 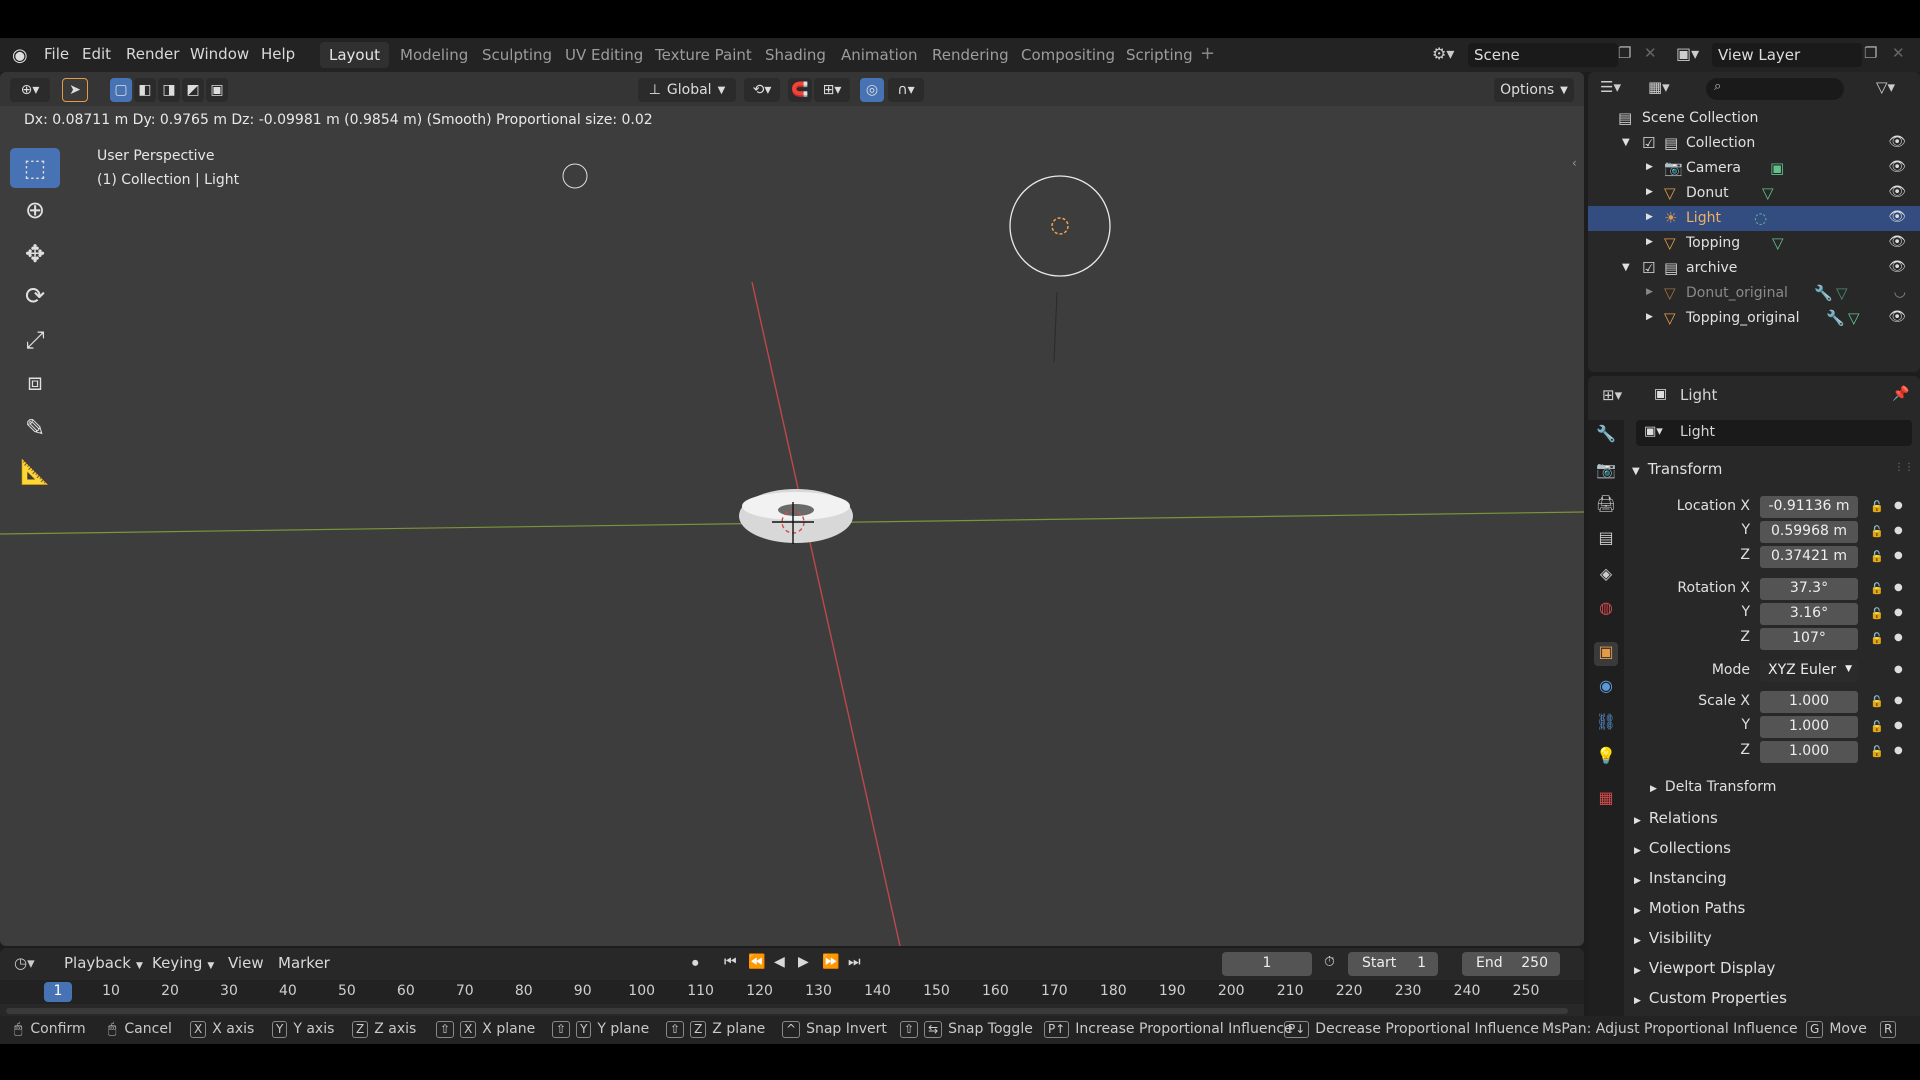 I want to click on editor-type-icon: ☰▾, so click(x=1610, y=87).